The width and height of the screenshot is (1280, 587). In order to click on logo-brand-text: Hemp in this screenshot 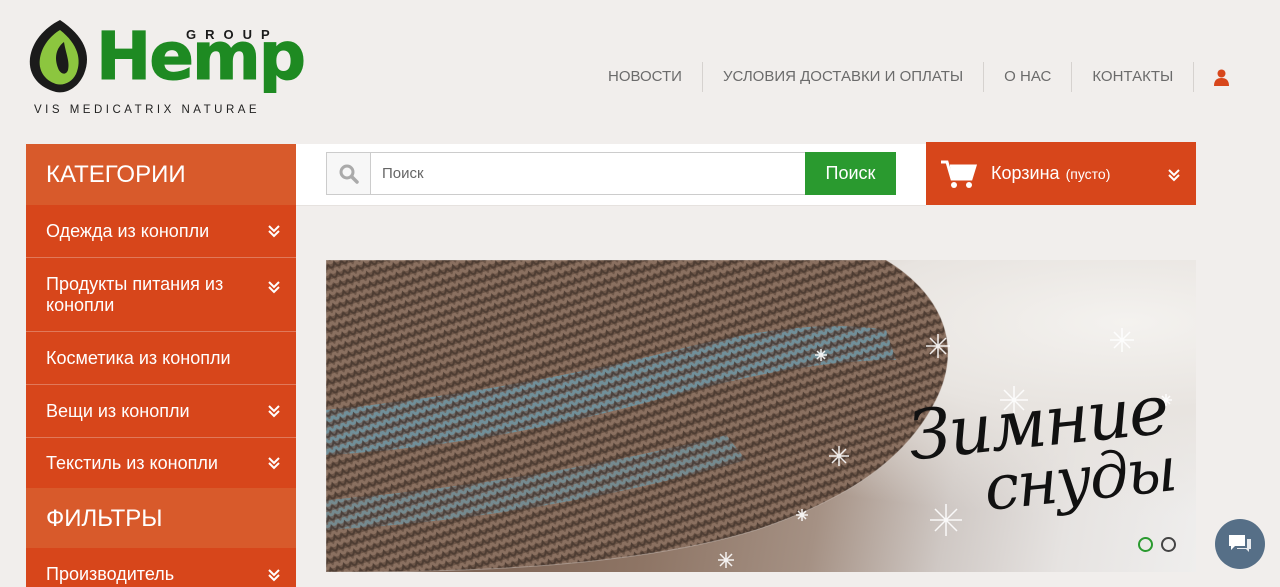, I will do `click(200, 56)`.